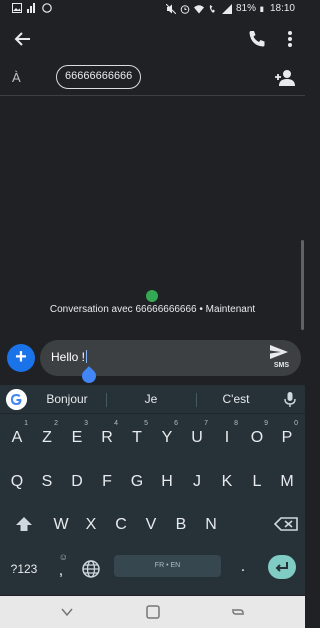 This screenshot has width=320, height=628. What do you see at coordinates (91, 569) in the screenshot?
I see `globe-icon` at bounding box center [91, 569].